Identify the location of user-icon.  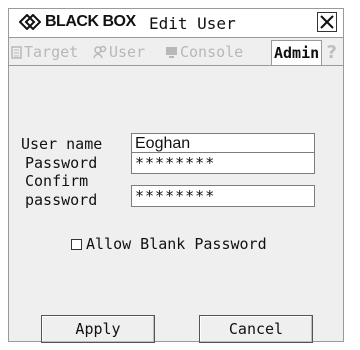
(100, 52).